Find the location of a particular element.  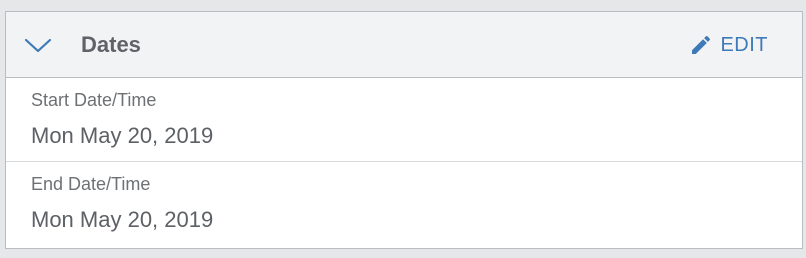

edit-button: EDIT is located at coordinates (728, 45).